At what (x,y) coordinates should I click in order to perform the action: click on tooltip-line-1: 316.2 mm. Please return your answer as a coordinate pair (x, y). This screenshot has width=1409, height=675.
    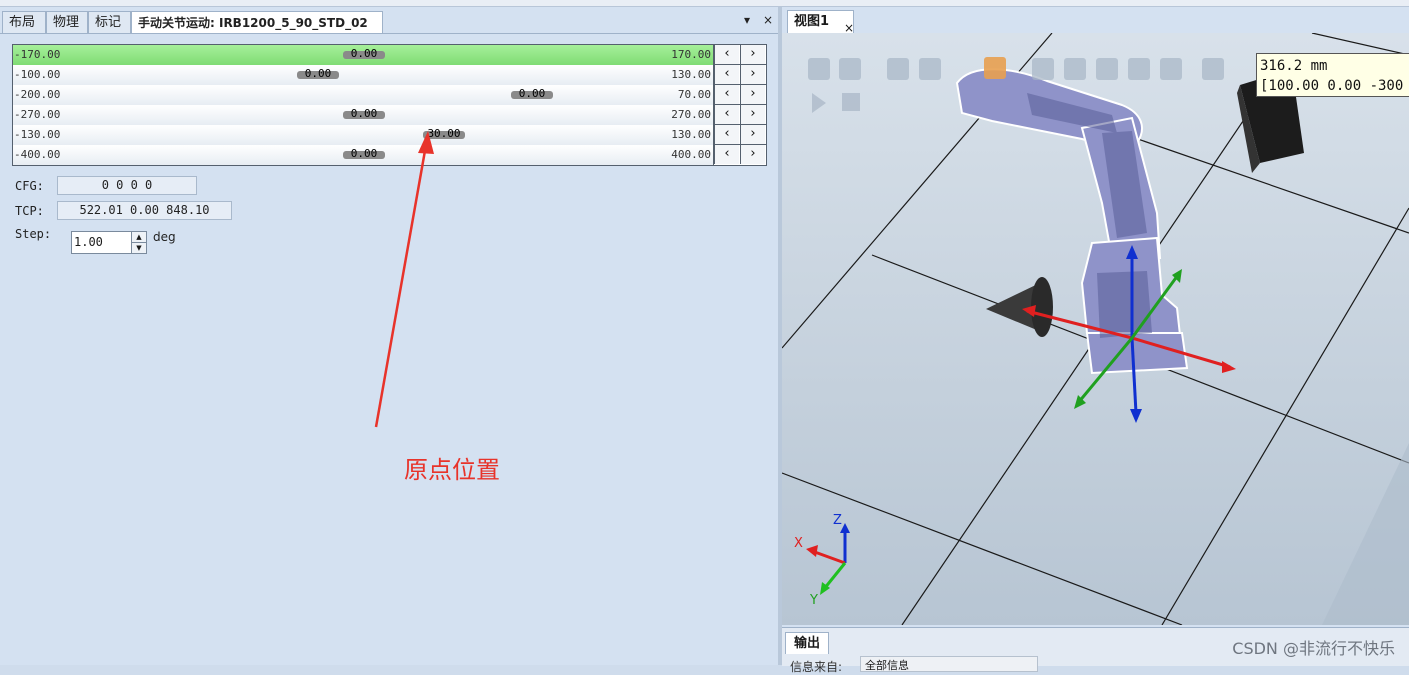
    Looking at the image, I should click on (1294, 66).